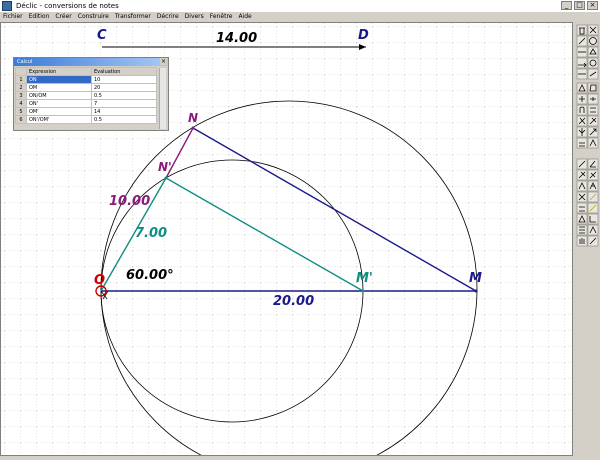  Describe the element at coordinates (163, 61) in the screenshot. I see `calc-close-button: ×` at that location.